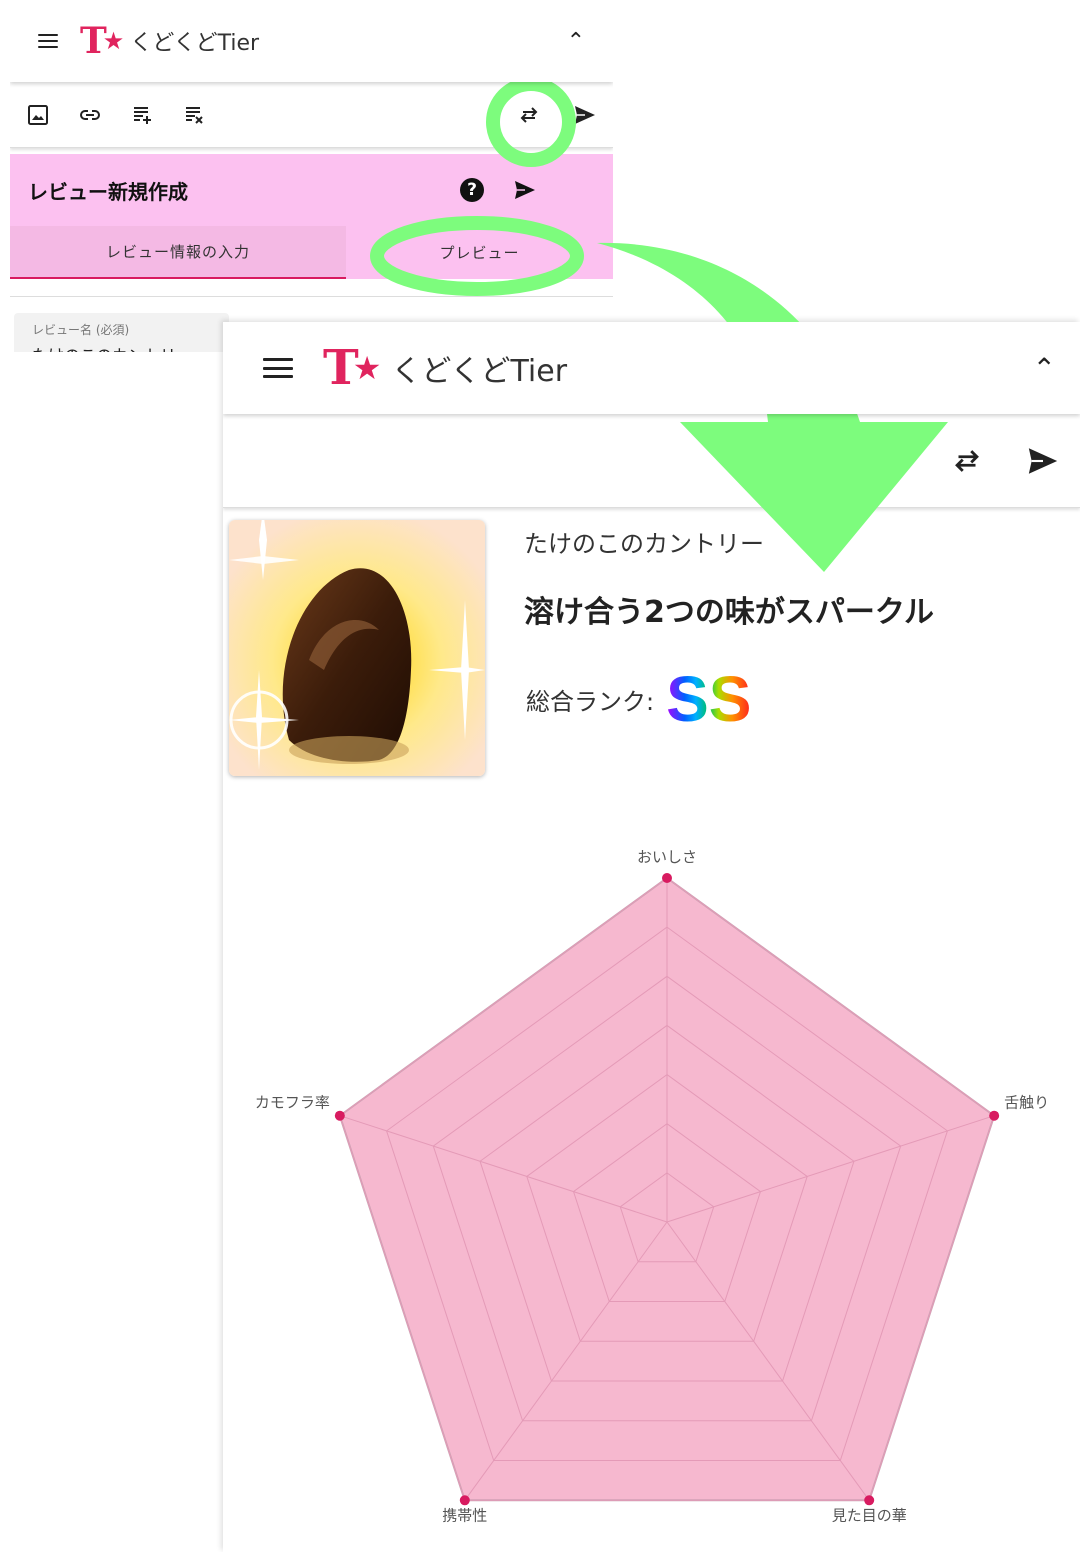 The height and width of the screenshot is (1552, 1080). What do you see at coordinates (38, 115) in the screenshot?
I see `image-icon` at bounding box center [38, 115].